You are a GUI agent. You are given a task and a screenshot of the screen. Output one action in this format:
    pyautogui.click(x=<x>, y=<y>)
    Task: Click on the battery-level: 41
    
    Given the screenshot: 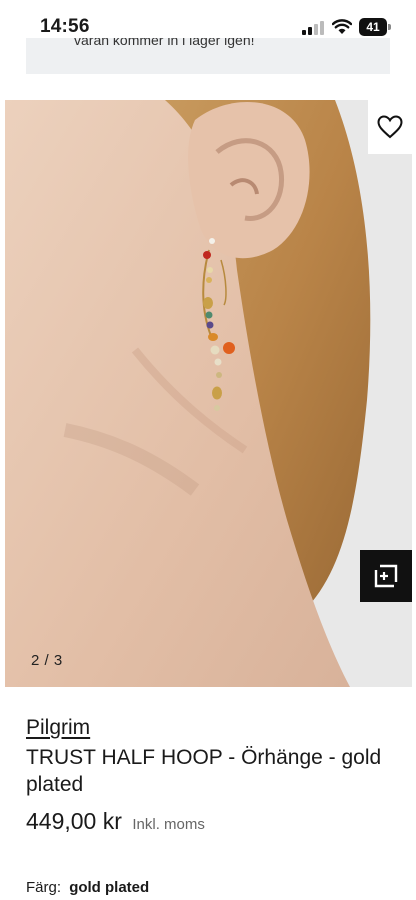 What is the action you would take?
    pyautogui.click(x=373, y=27)
    